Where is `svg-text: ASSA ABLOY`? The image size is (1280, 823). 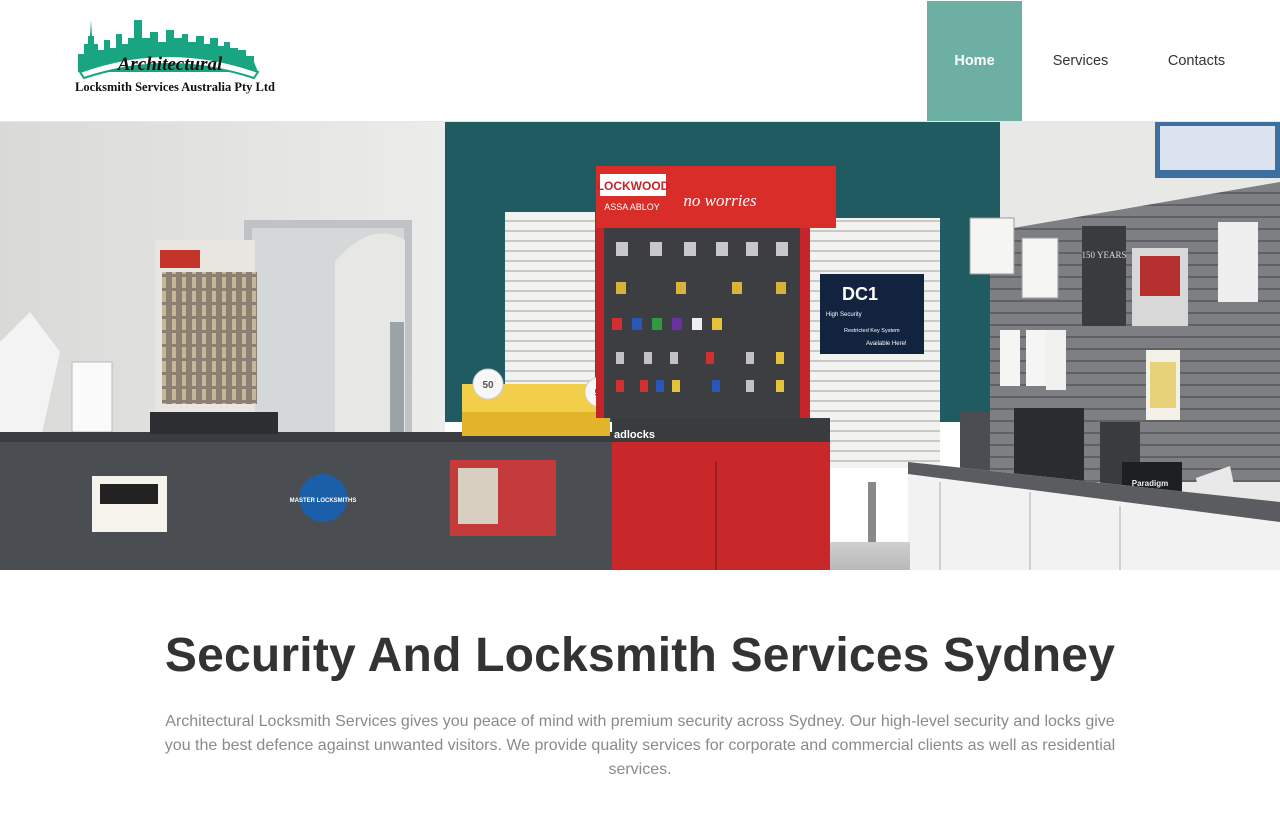
svg-text: ASSA ABLOY is located at coordinates (632, 207).